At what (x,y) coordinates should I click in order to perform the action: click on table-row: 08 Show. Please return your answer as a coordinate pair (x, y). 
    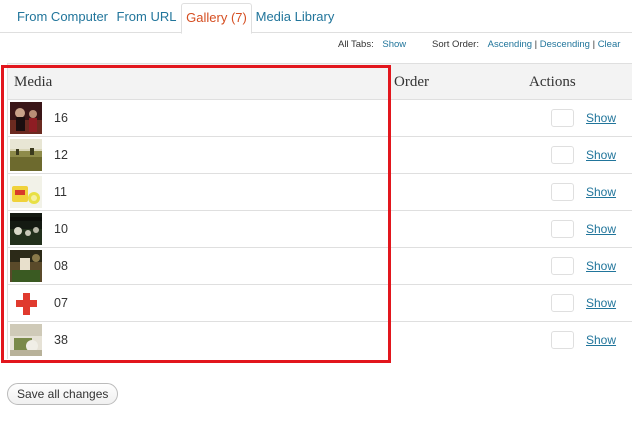
    Looking at the image, I should click on (320, 266).